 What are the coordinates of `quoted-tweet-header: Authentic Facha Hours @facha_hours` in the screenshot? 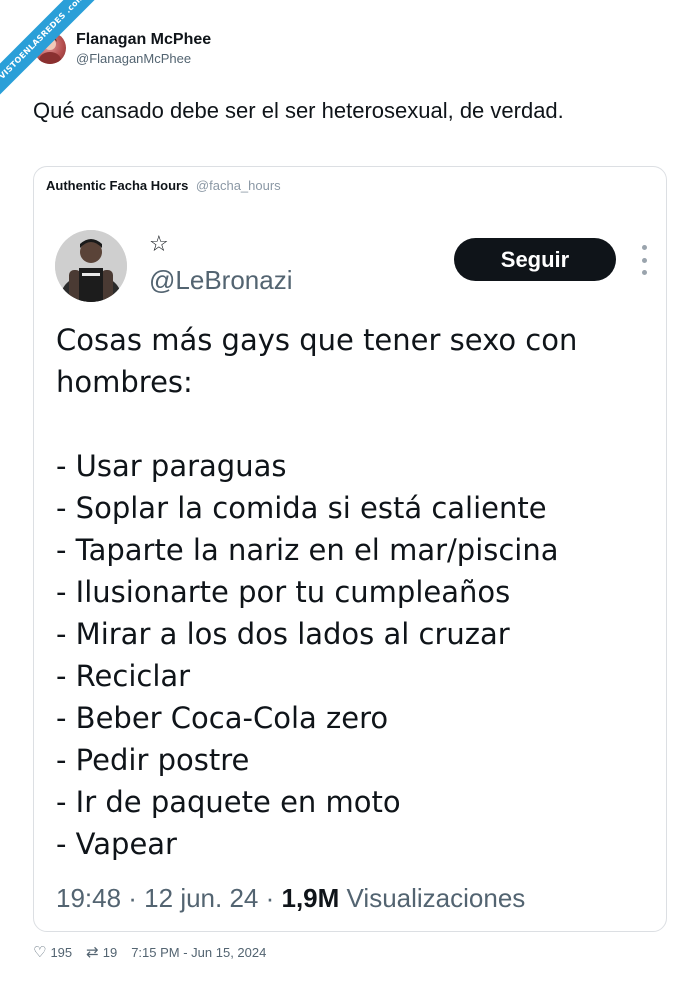 It's located at (163, 185).